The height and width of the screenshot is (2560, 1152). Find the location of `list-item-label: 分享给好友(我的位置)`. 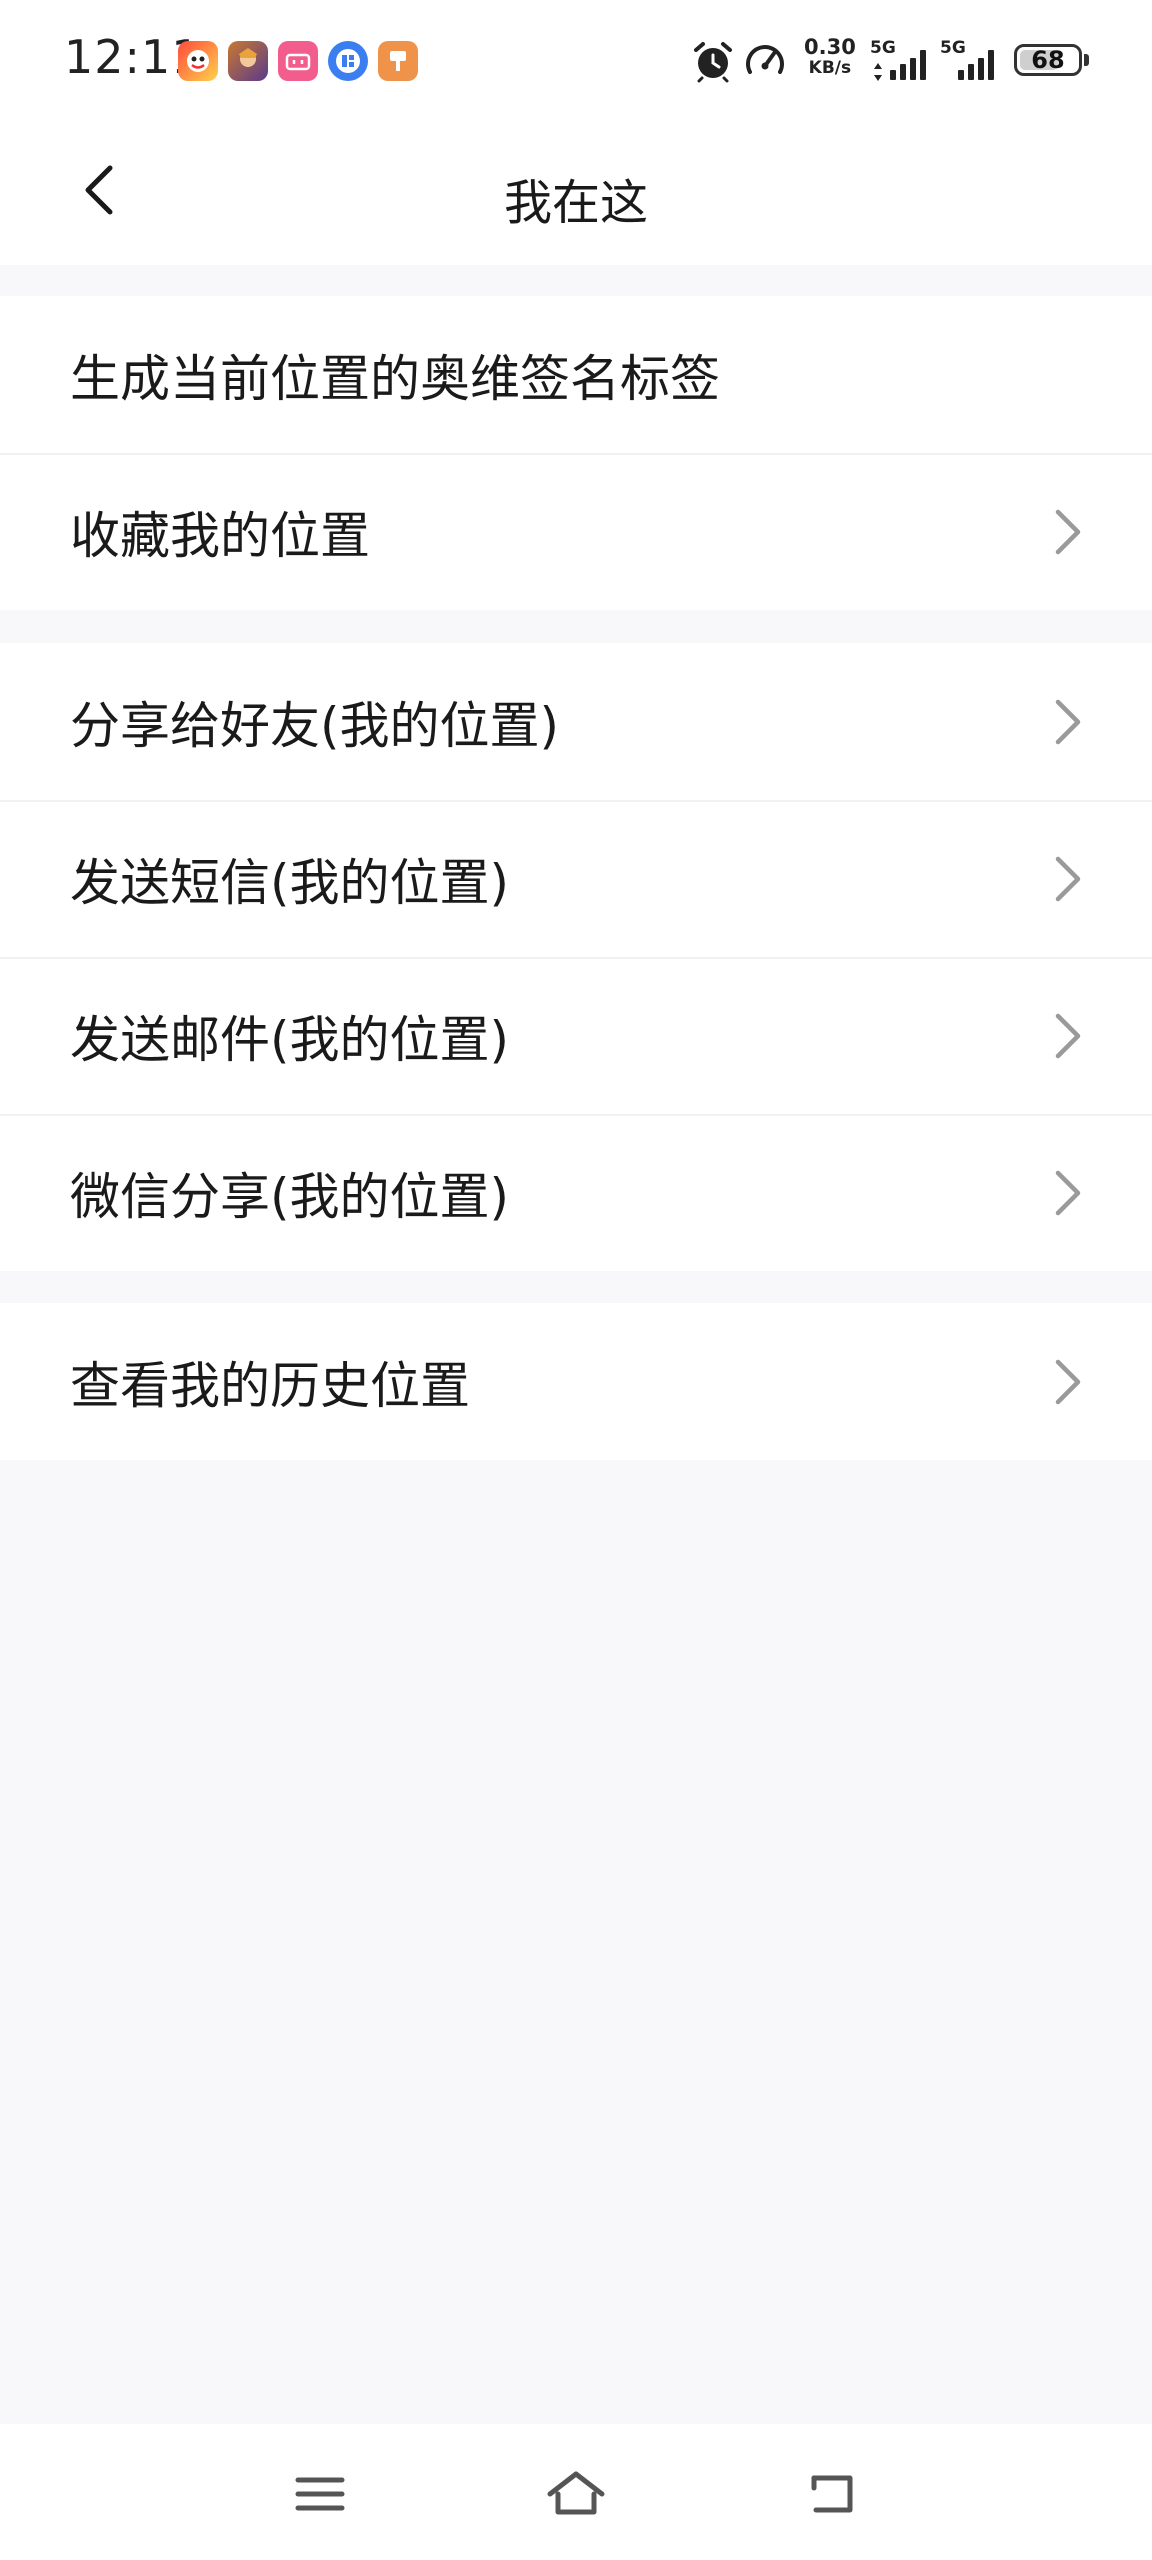

list-item-label: 分享给好友(我的位置) is located at coordinates (315, 725).